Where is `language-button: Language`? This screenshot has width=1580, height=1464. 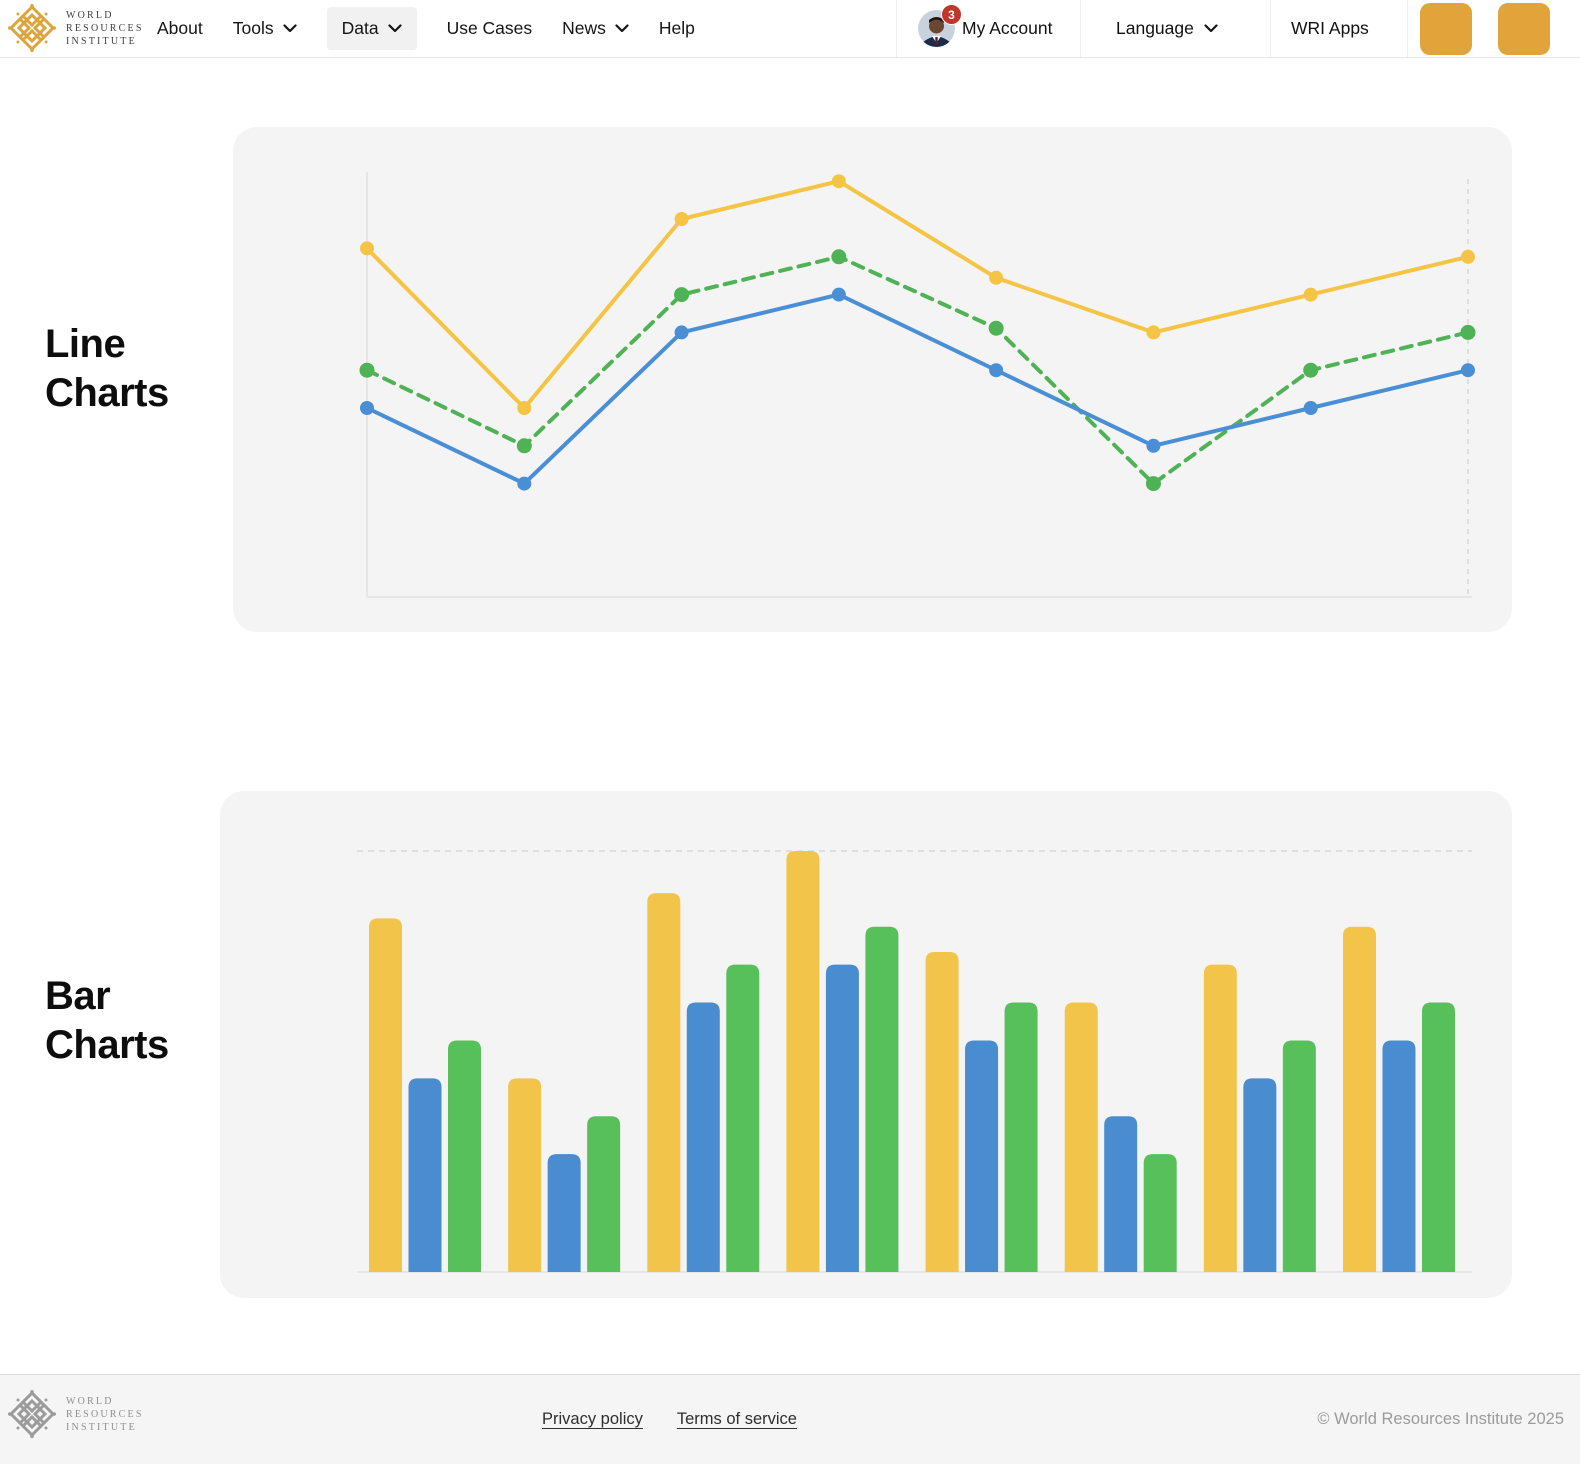
language-button: Language is located at coordinates (1175, 28).